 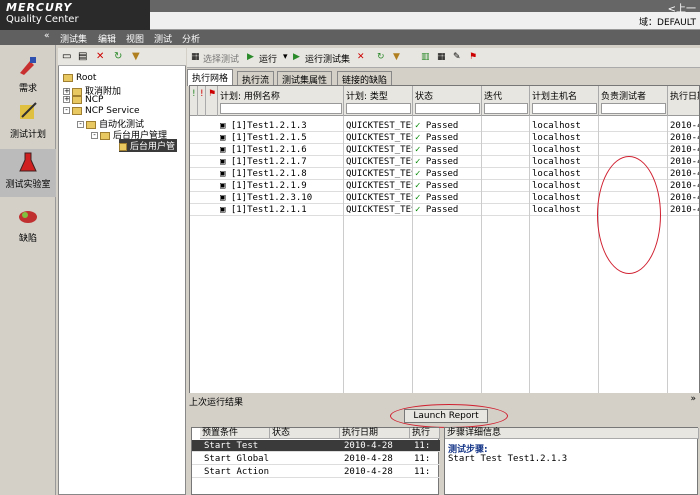 I want to click on new-folder-icon: ▭, so click(x=66, y=56).